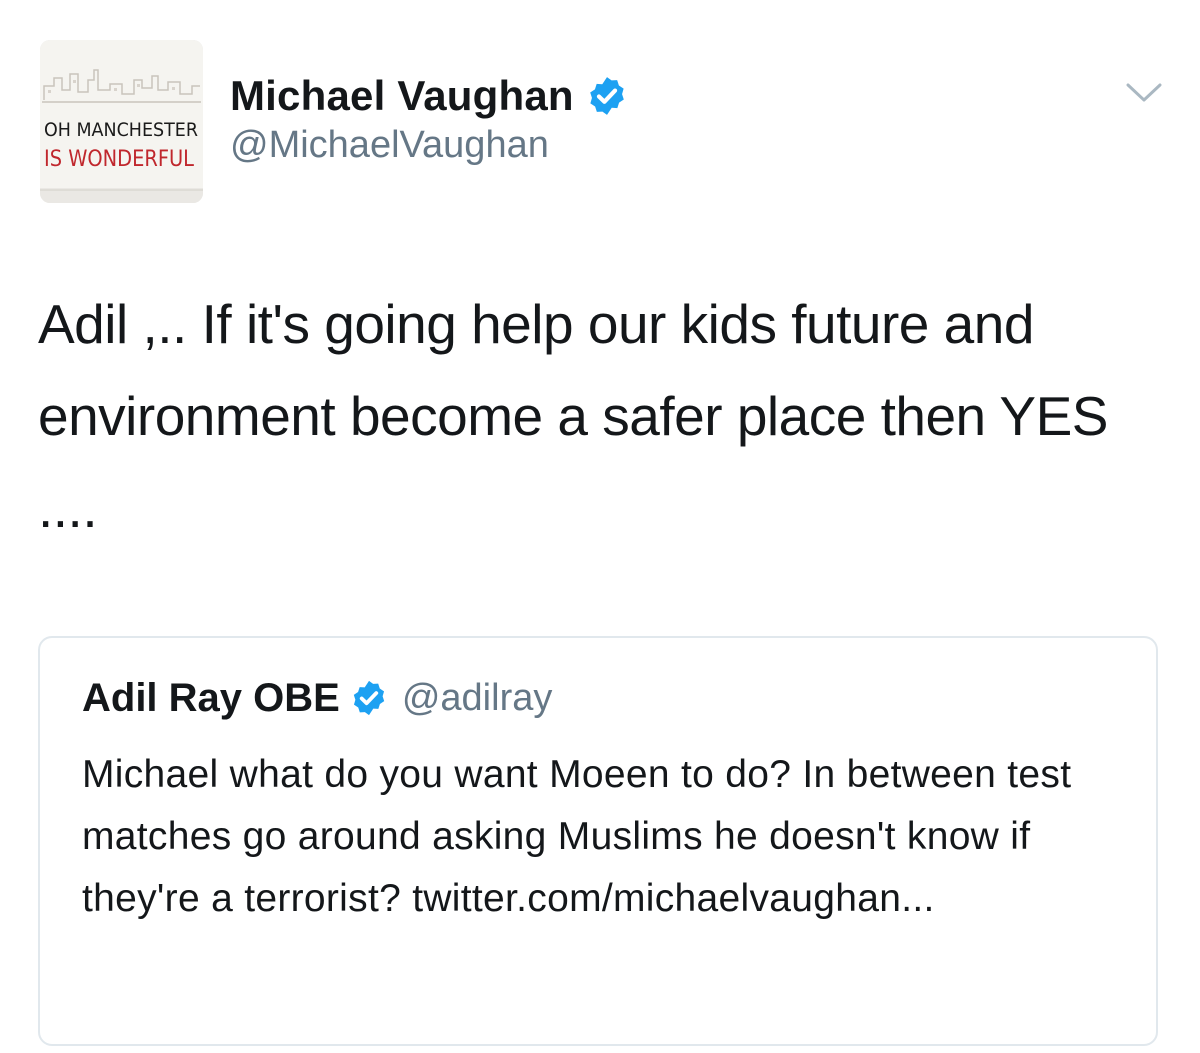  I want to click on author-row: Michael Vaughan, so click(429, 96).